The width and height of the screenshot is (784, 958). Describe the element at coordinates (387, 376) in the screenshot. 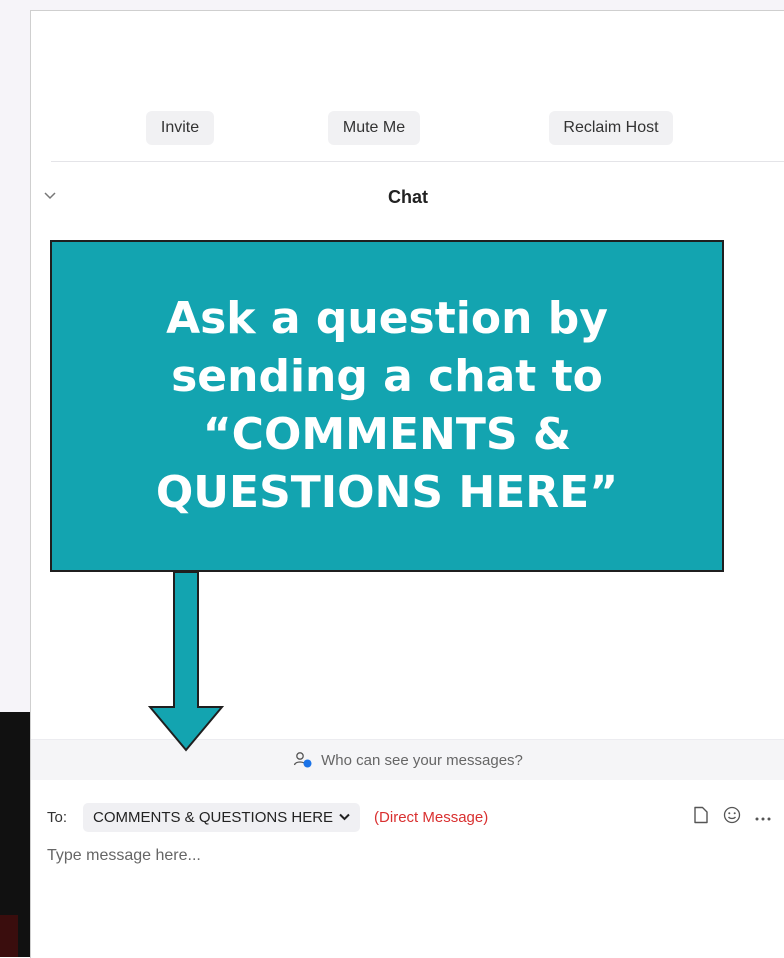

I see `callout-line: sending a chat to` at that location.